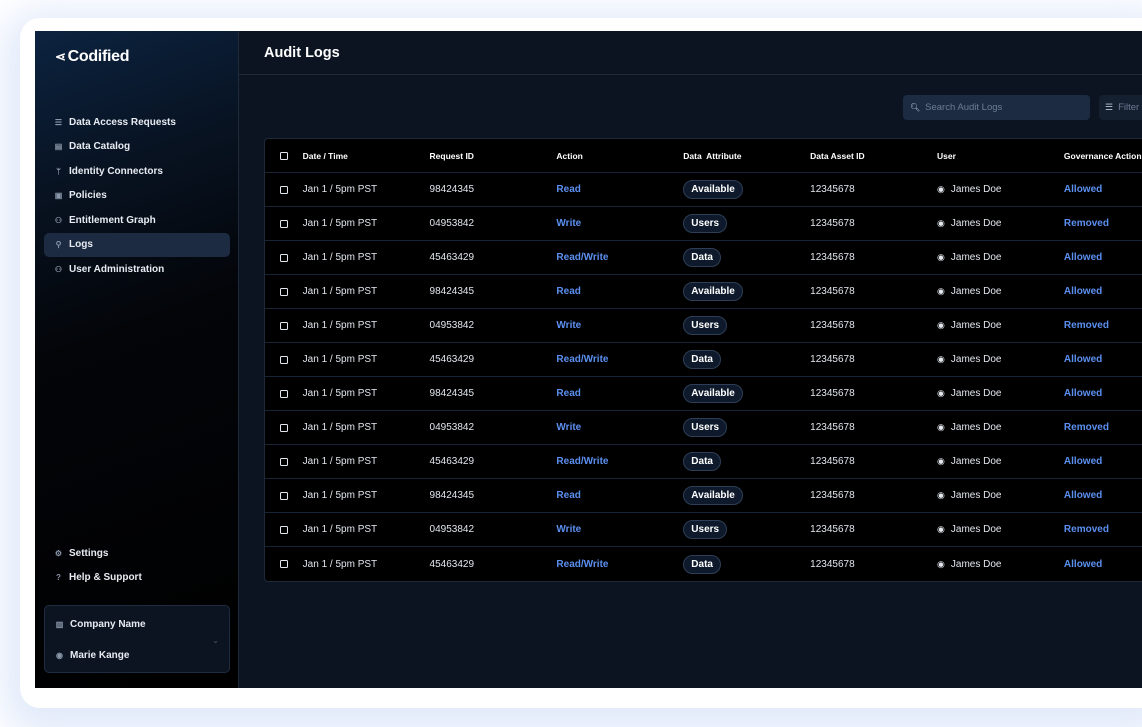 This screenshot has height=727, width=1142. I want to click on sidebar-item-entitlement-graph: ⚇ Entitlement Graph, so click(137, 220).